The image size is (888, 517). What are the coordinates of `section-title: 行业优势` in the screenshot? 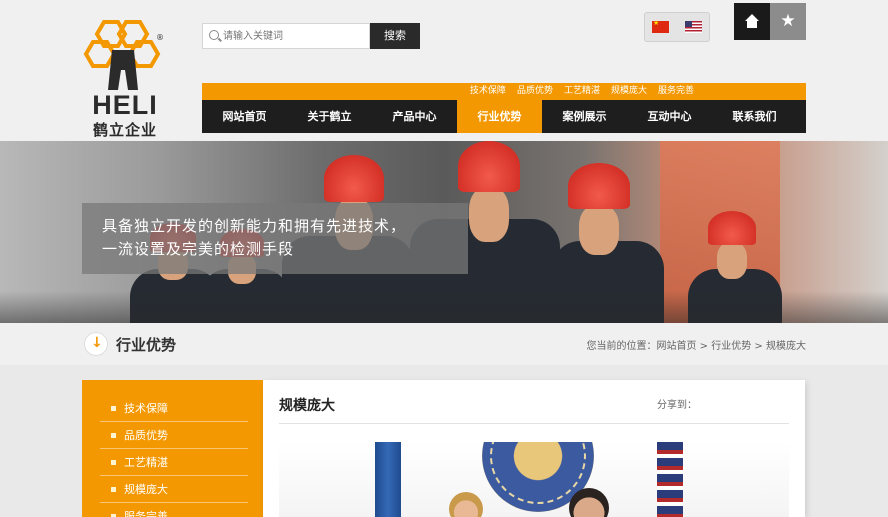 It's located at (146, 345).